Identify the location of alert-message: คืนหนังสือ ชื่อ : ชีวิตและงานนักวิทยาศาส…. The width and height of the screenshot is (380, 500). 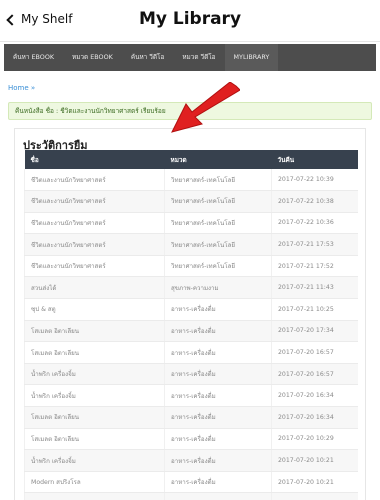
(90, 111).